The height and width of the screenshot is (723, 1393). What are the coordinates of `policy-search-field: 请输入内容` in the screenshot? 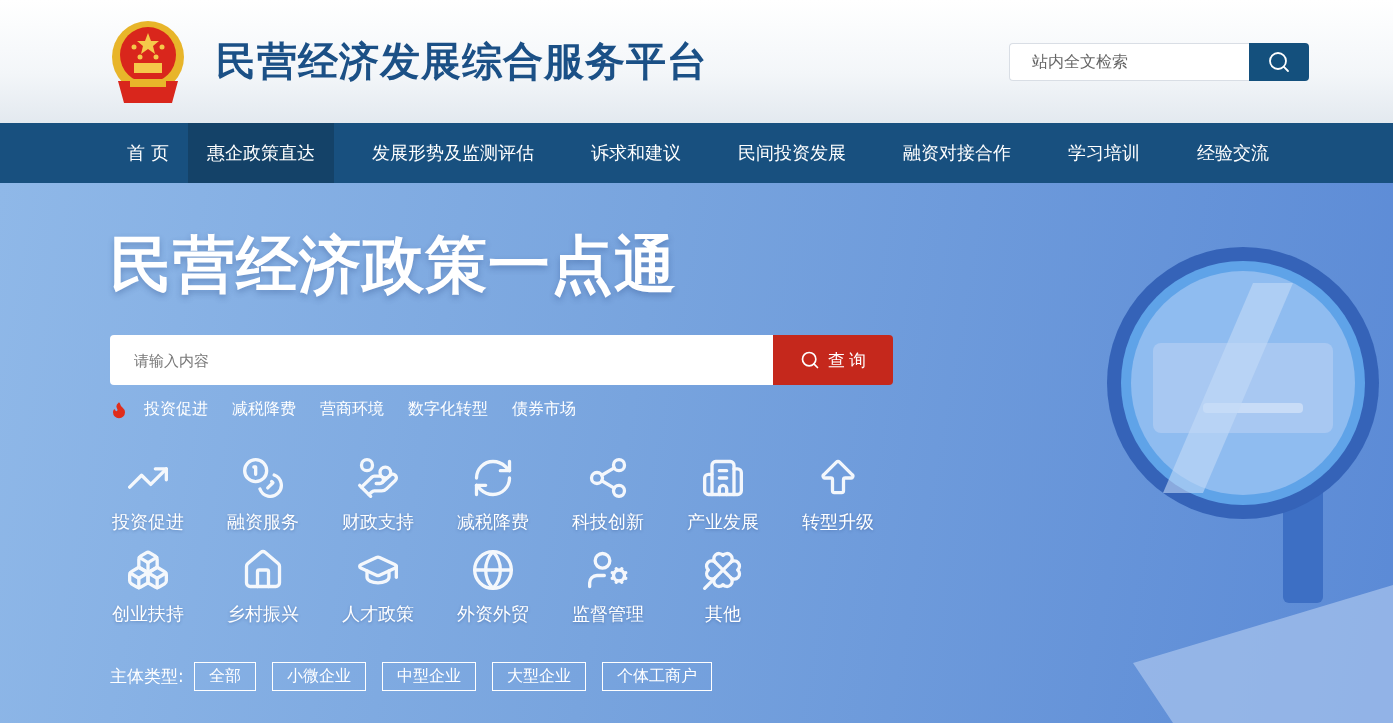 It's located at (441, 360).